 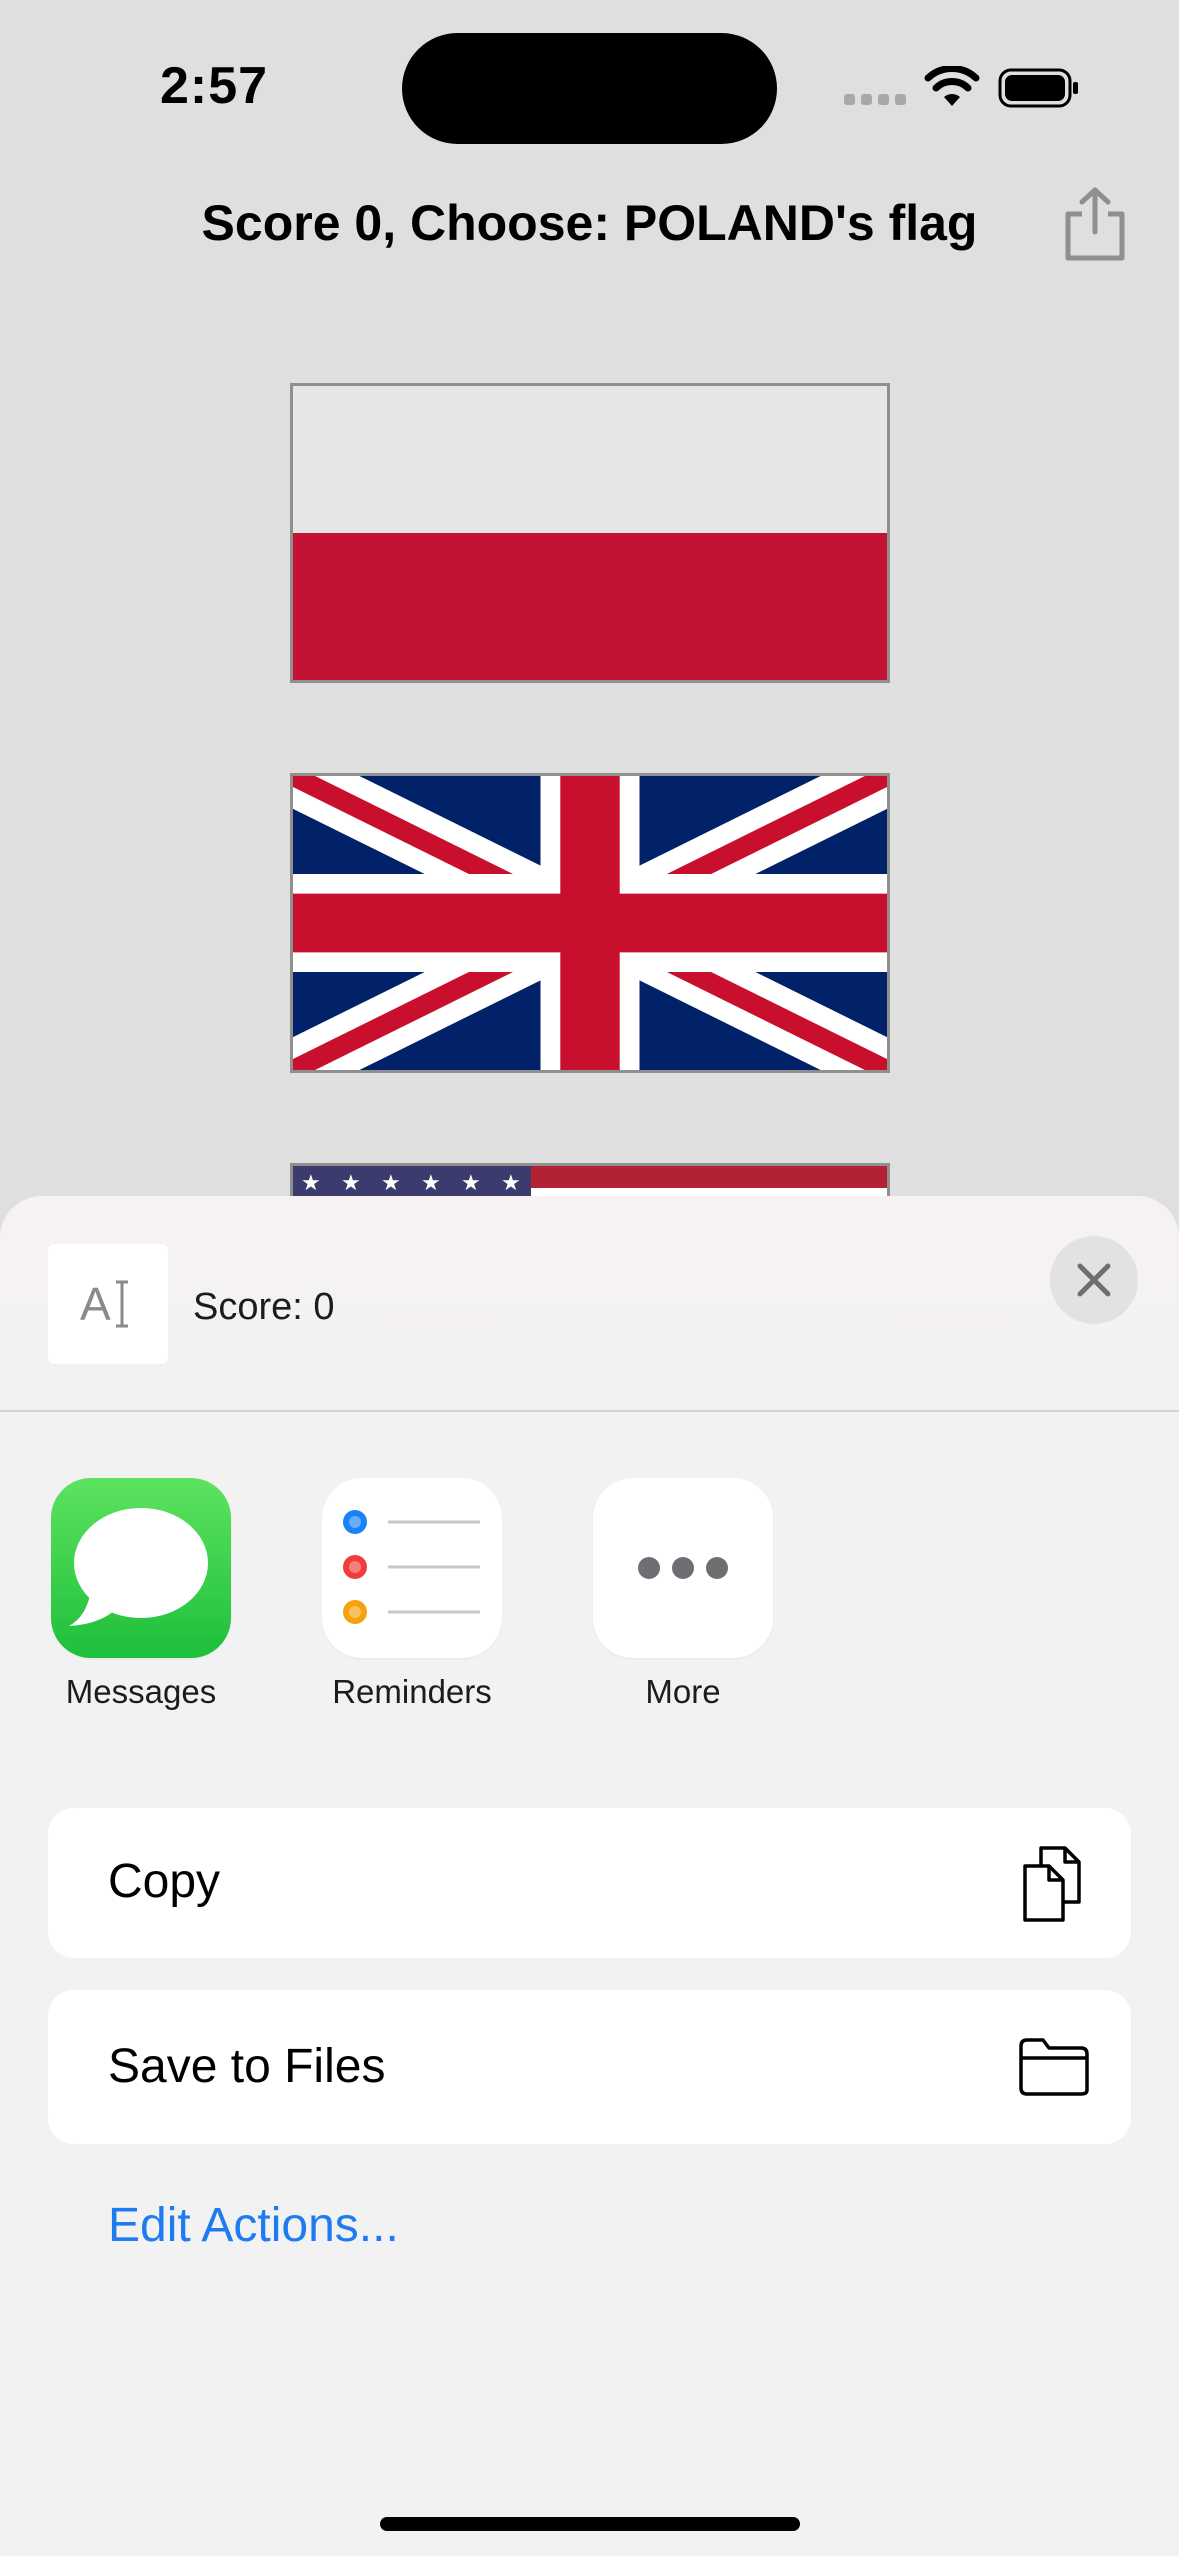 I want to click on save-to-files-action: Save to Files, so click(x=589, y=2067).